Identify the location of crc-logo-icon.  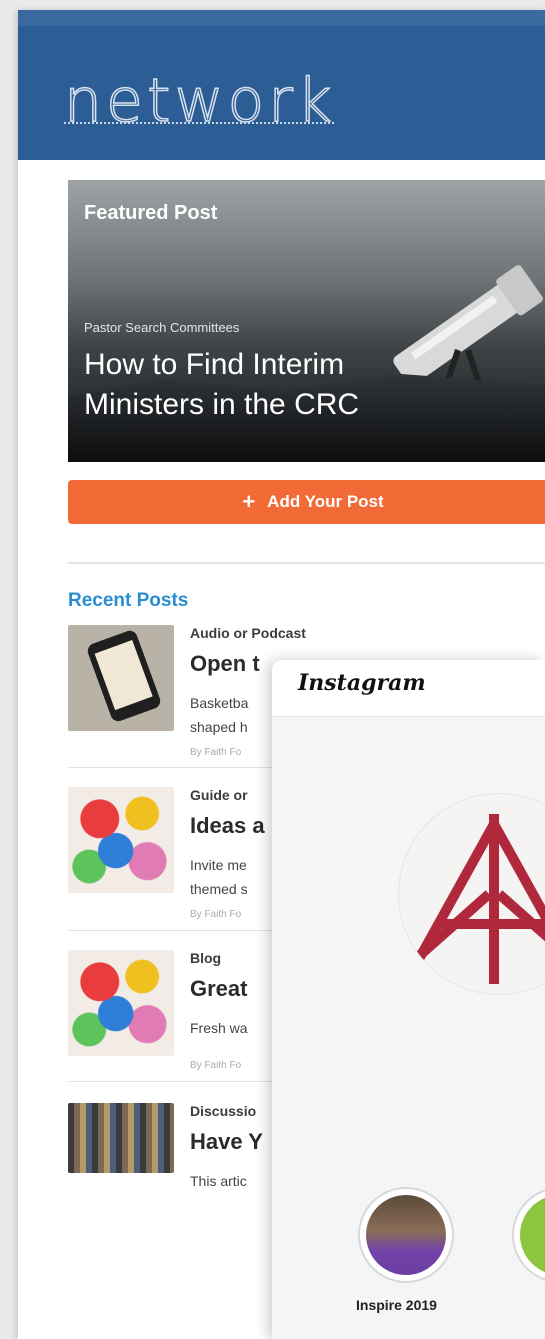
(479, 899).